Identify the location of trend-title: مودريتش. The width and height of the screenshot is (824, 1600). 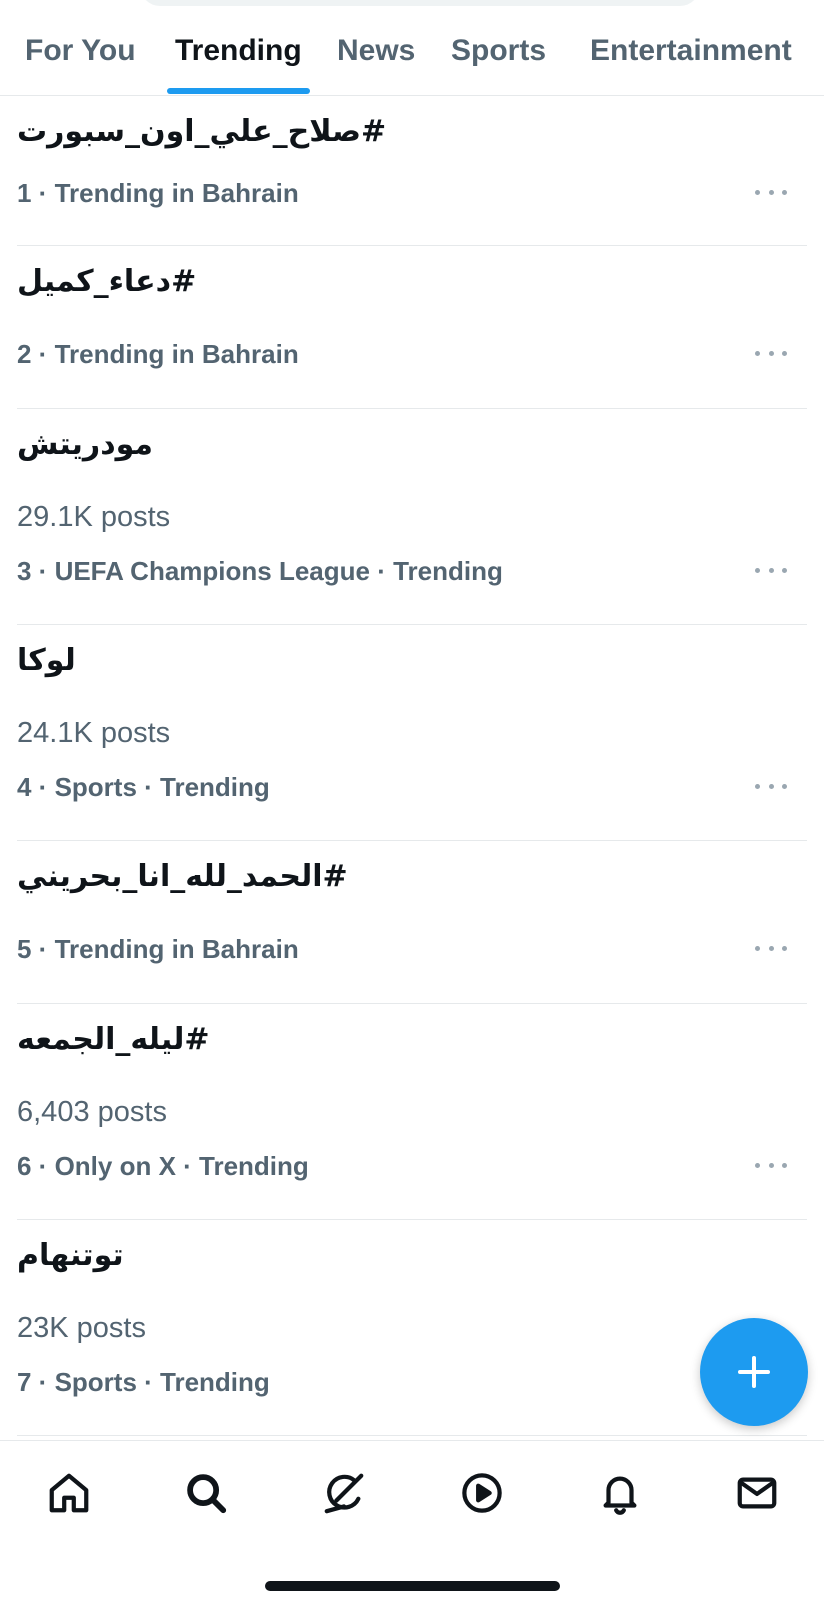
(85, 444).